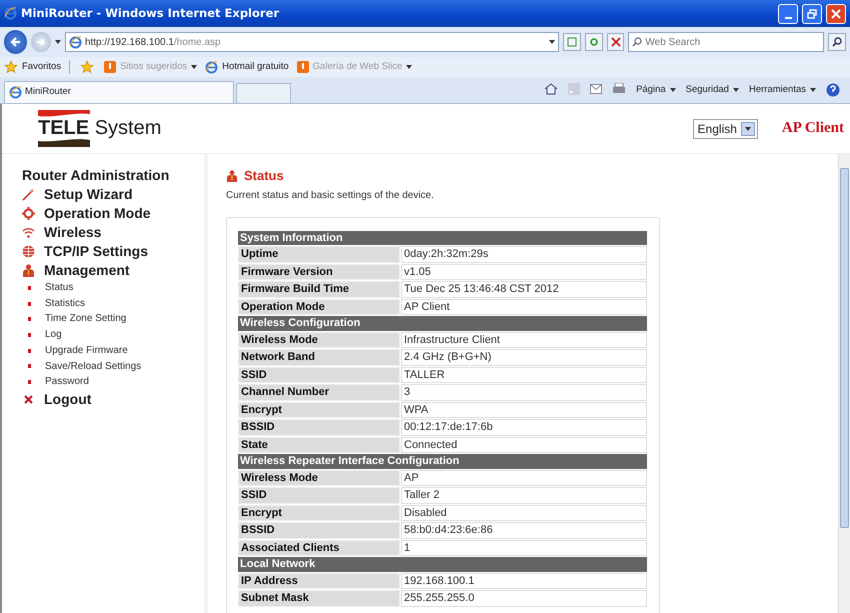 The image size is (850, 613). I want to click on field-value: 58:b0:d4:23:6e:86, so click(524, 530).